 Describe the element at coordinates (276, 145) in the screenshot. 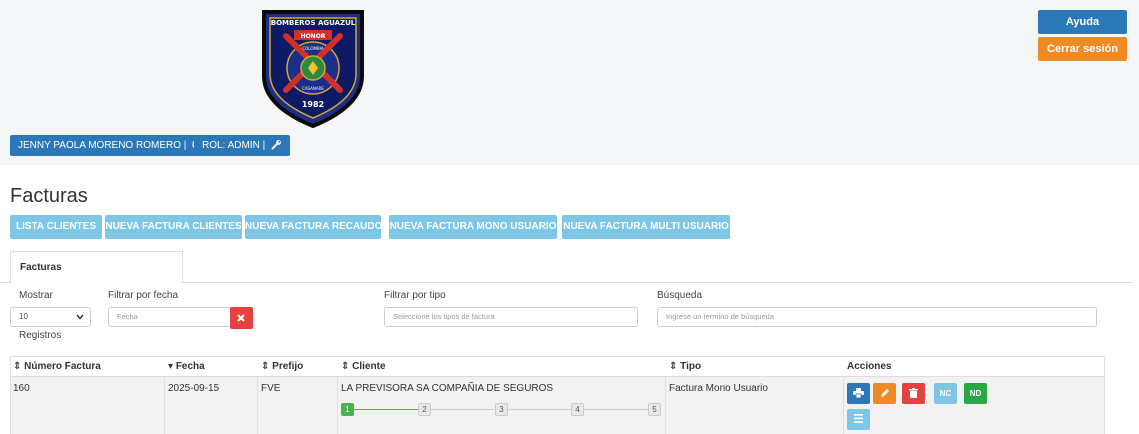

I see `wrench-icon` at that location.